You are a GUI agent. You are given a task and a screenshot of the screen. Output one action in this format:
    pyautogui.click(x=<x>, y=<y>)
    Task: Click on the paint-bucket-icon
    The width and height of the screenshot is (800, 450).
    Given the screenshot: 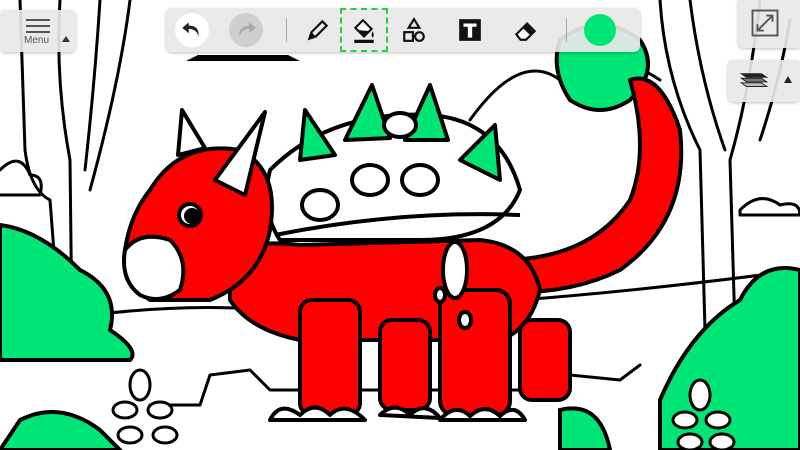 What is the action you would take?
    pyautogui.click(x=363, y=30)
    